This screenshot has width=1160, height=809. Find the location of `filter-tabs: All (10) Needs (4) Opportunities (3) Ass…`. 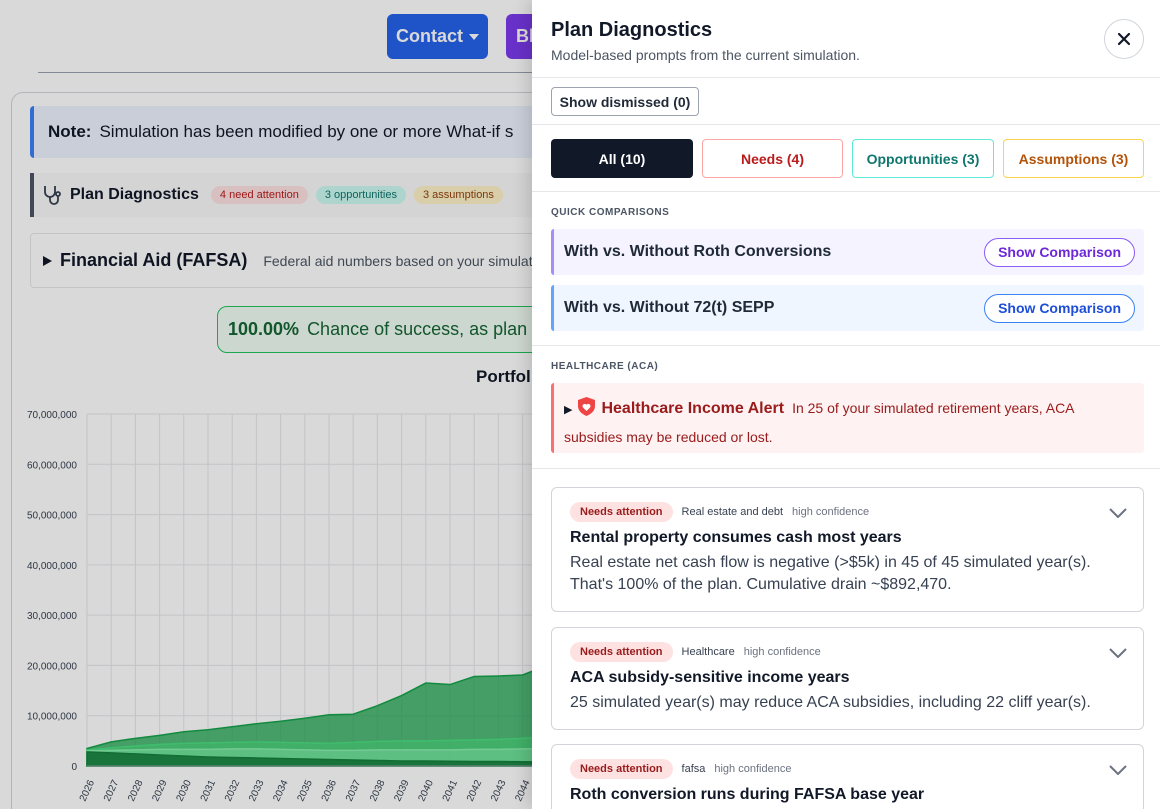

filter-tabs: All (10) Needs (4) Opportunities (3) Ass… is located at coordinates (846, 158).